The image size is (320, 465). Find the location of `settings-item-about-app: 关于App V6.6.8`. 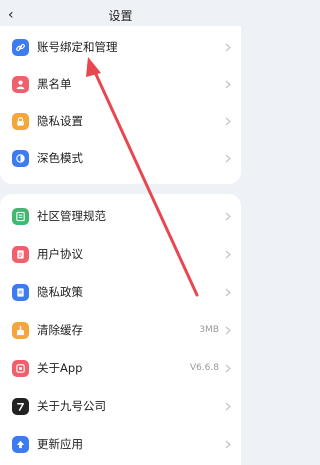

settings-item-about-app: 关于App V6.6.8 is located at coordinates (120, 368).